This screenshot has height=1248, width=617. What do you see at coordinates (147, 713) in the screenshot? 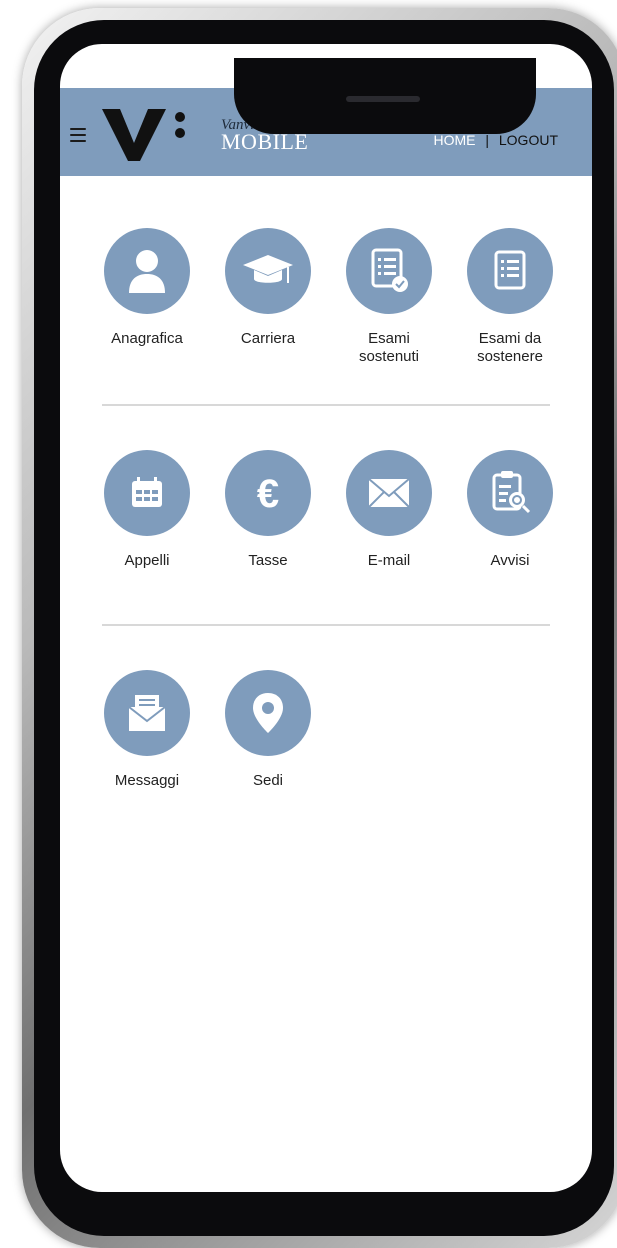
I see `message-envelope-icon` at bounding box center [147, 713].